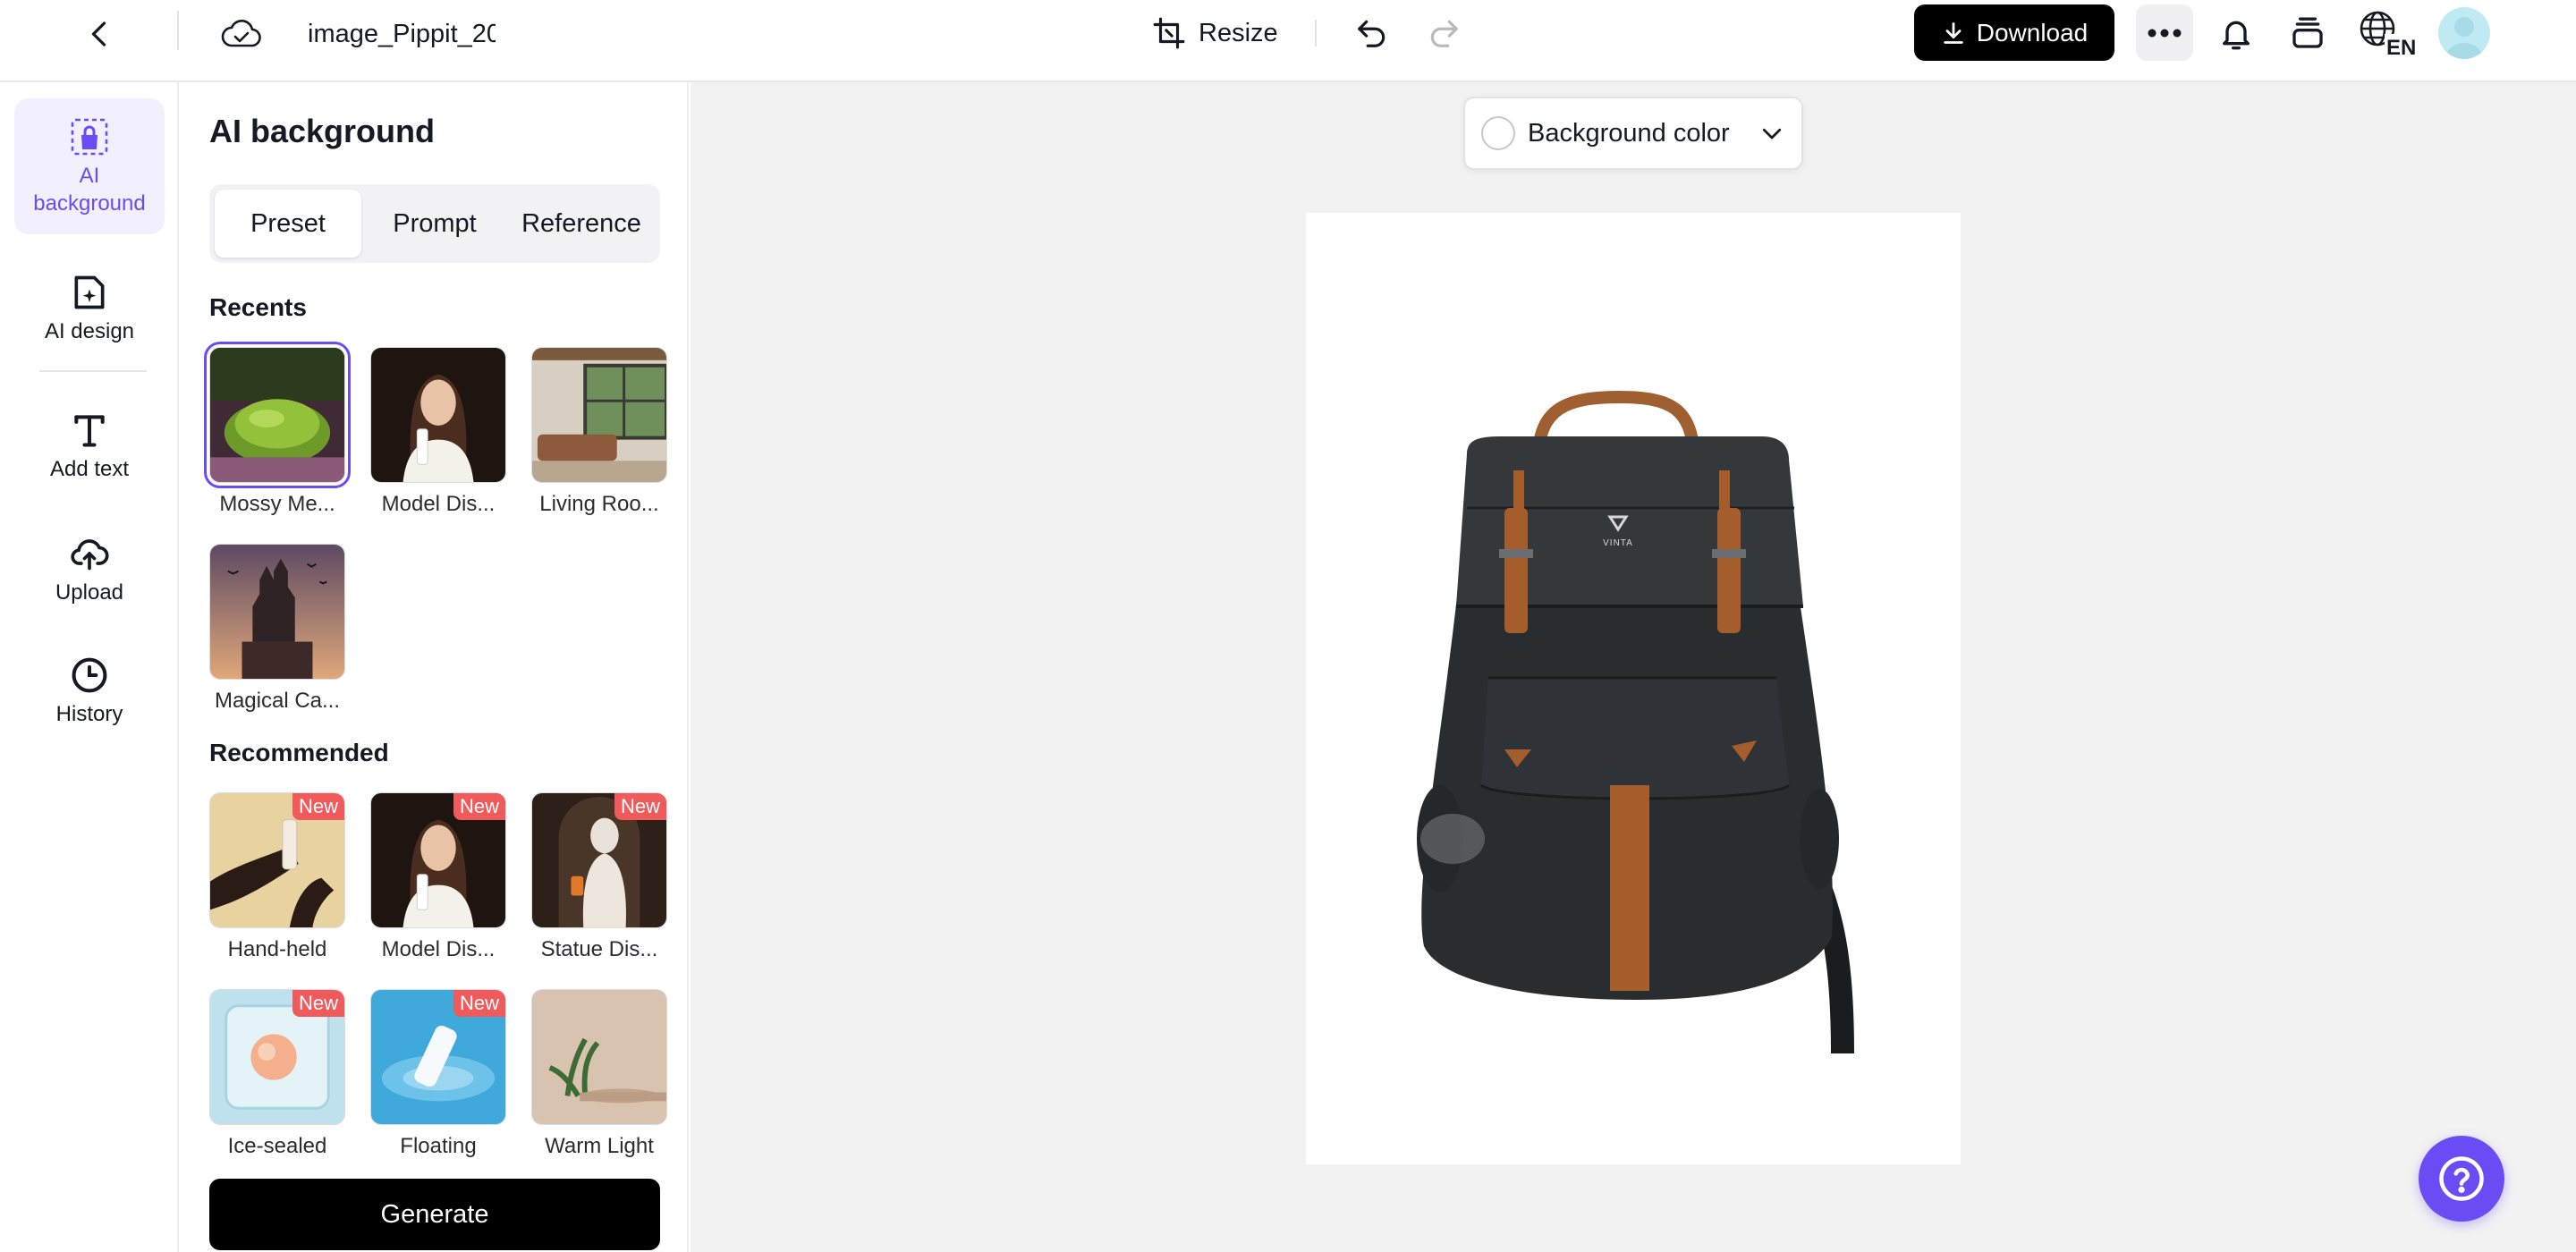  Describe the element at coordinates (288, 224) in the screenshot. I see `tab-preset: Preset` at that location.